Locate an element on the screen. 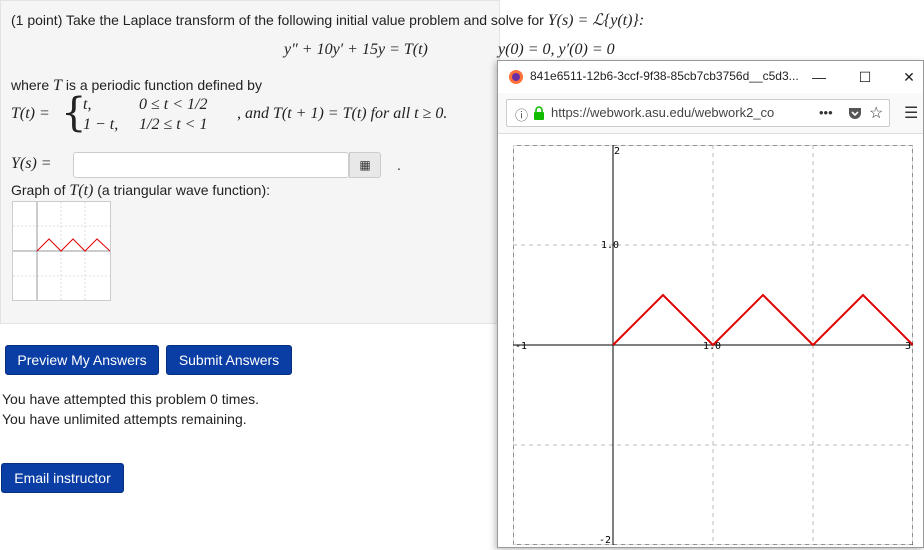  case2-expr: 1 − t, is located at coordinates (101, 124).